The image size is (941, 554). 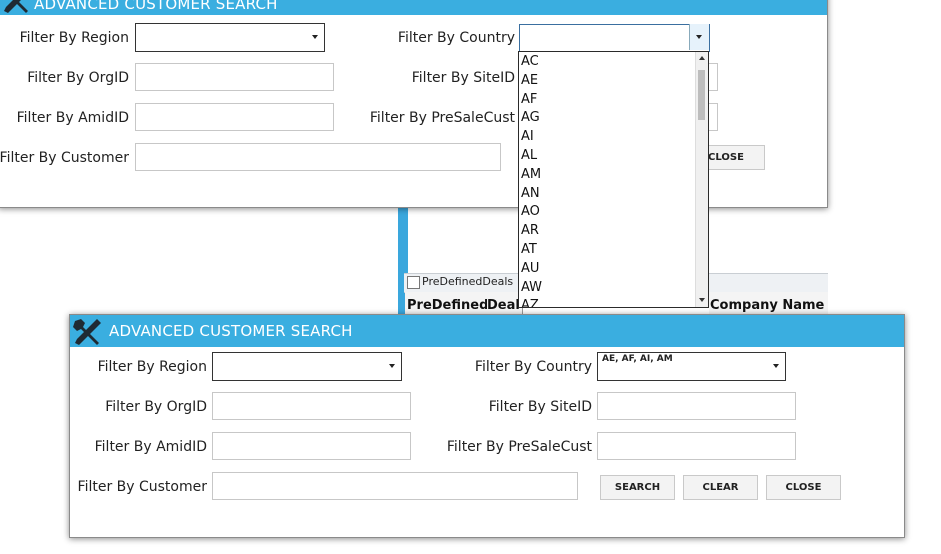 What do you see at coordinates (613, 211) in the screenshot?
I see `list-item: AO` at bounding box center [613, 211].